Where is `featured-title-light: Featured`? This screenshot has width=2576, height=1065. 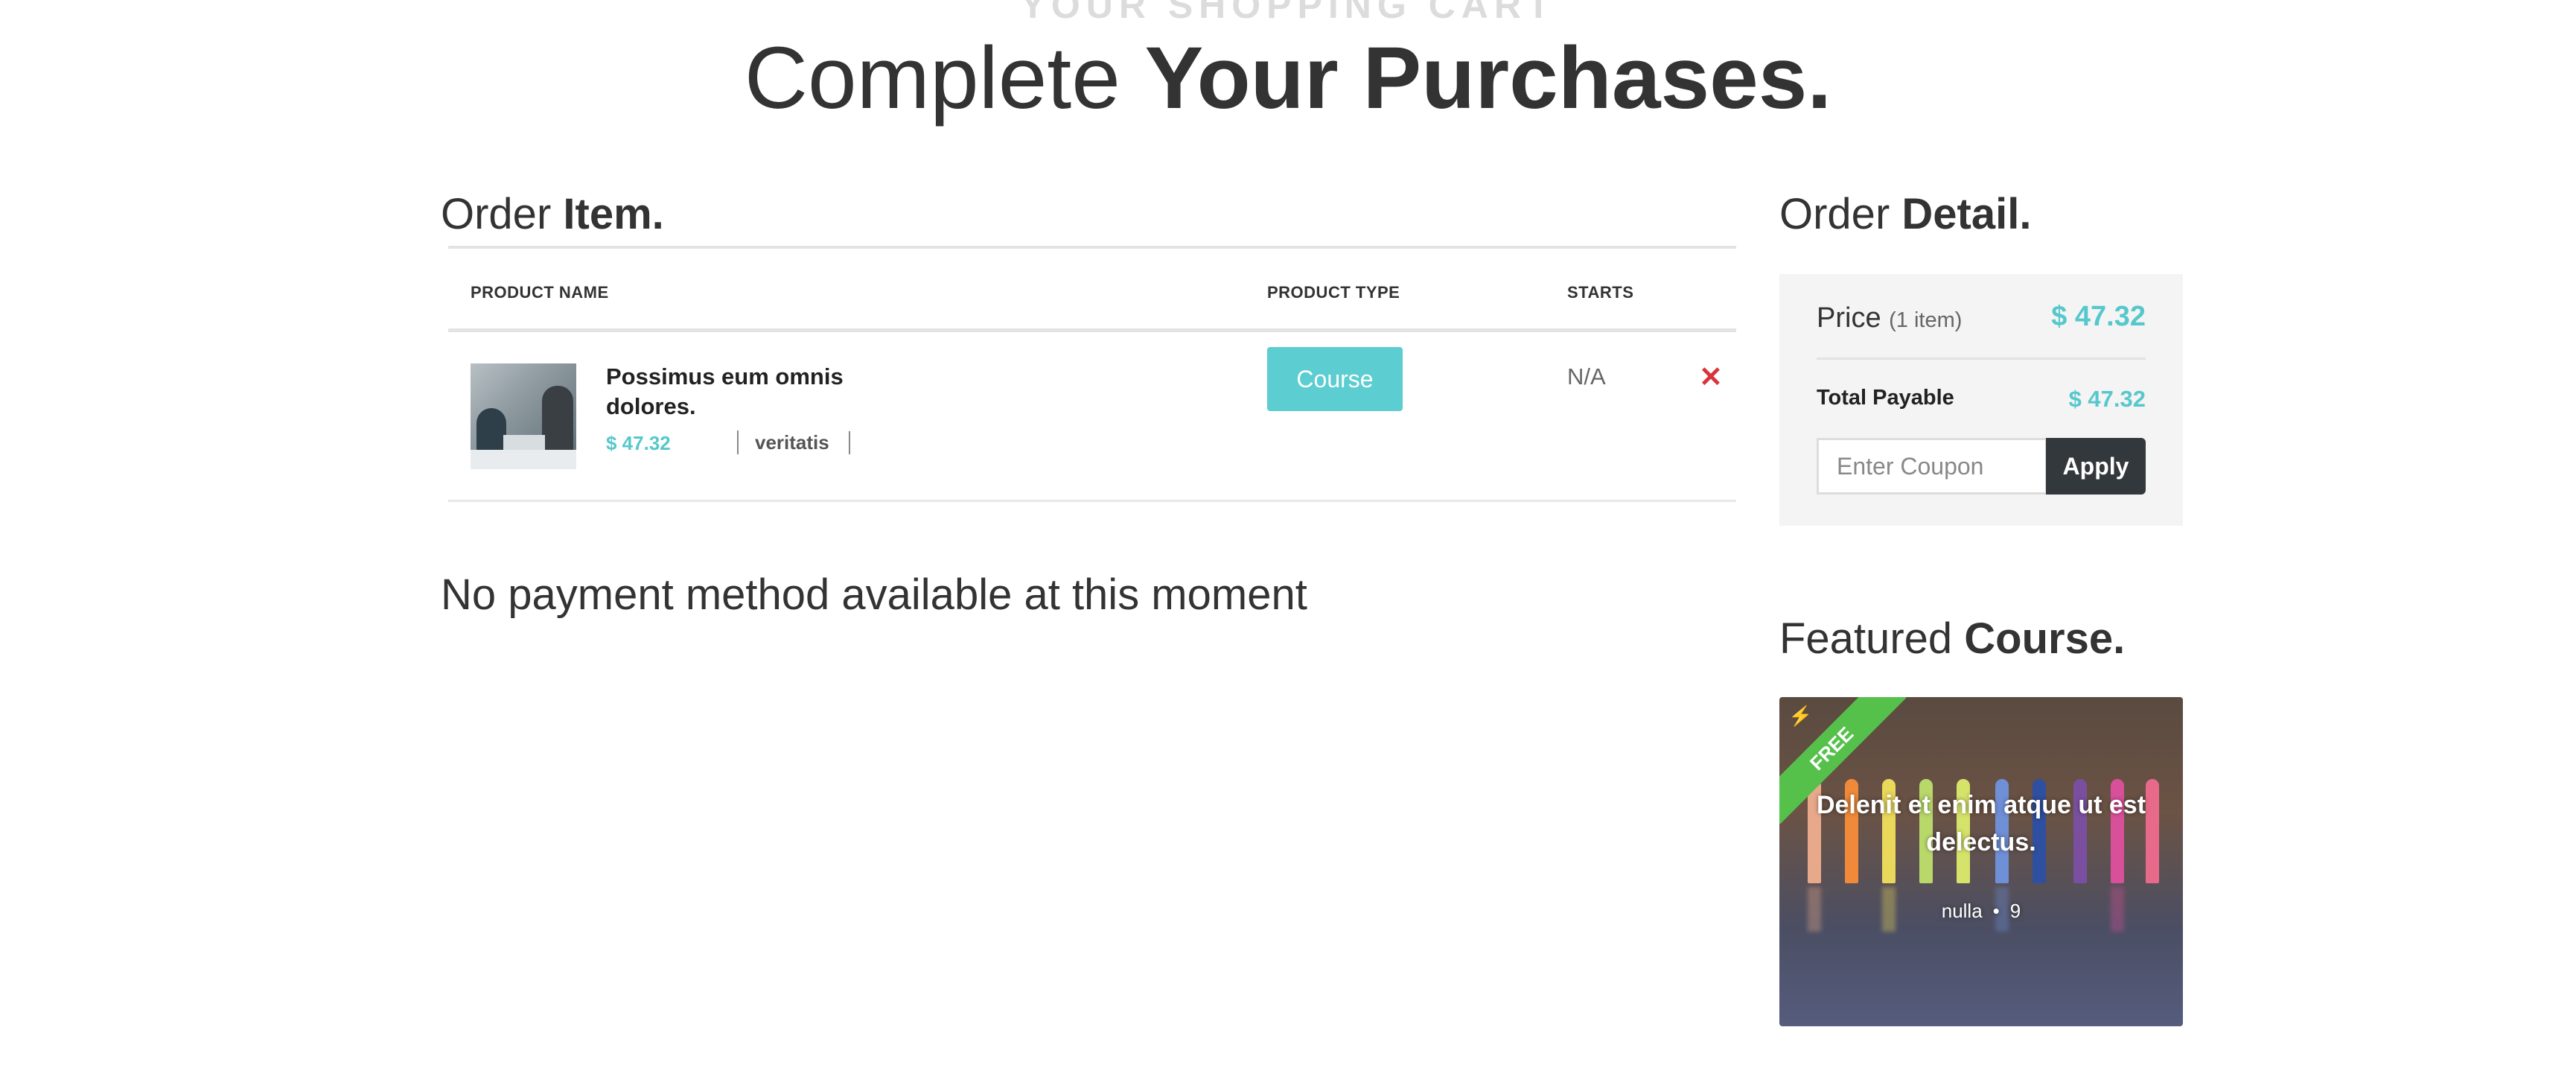 featured-title-light: Featured is located at coordinates (1866, 638).